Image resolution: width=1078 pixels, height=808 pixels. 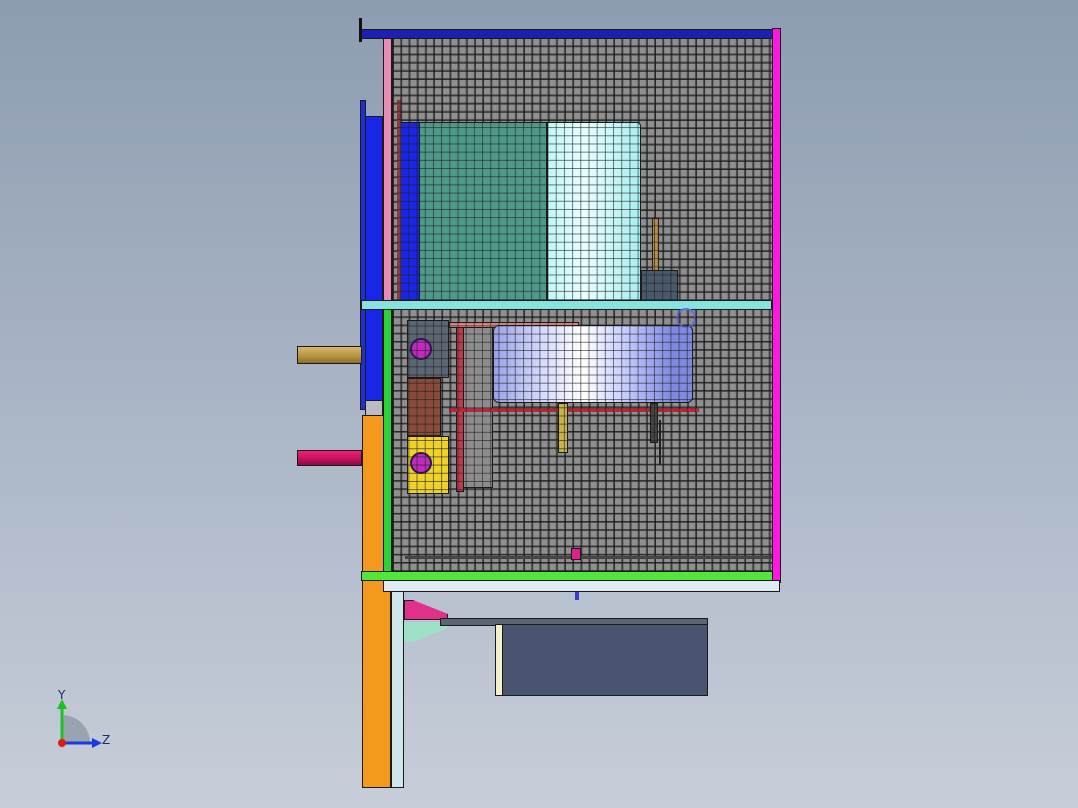 What do you see at coordinates (374, 258) in the screenshot?
I see `blue-mount-plate` at bounding box center [374, 258].